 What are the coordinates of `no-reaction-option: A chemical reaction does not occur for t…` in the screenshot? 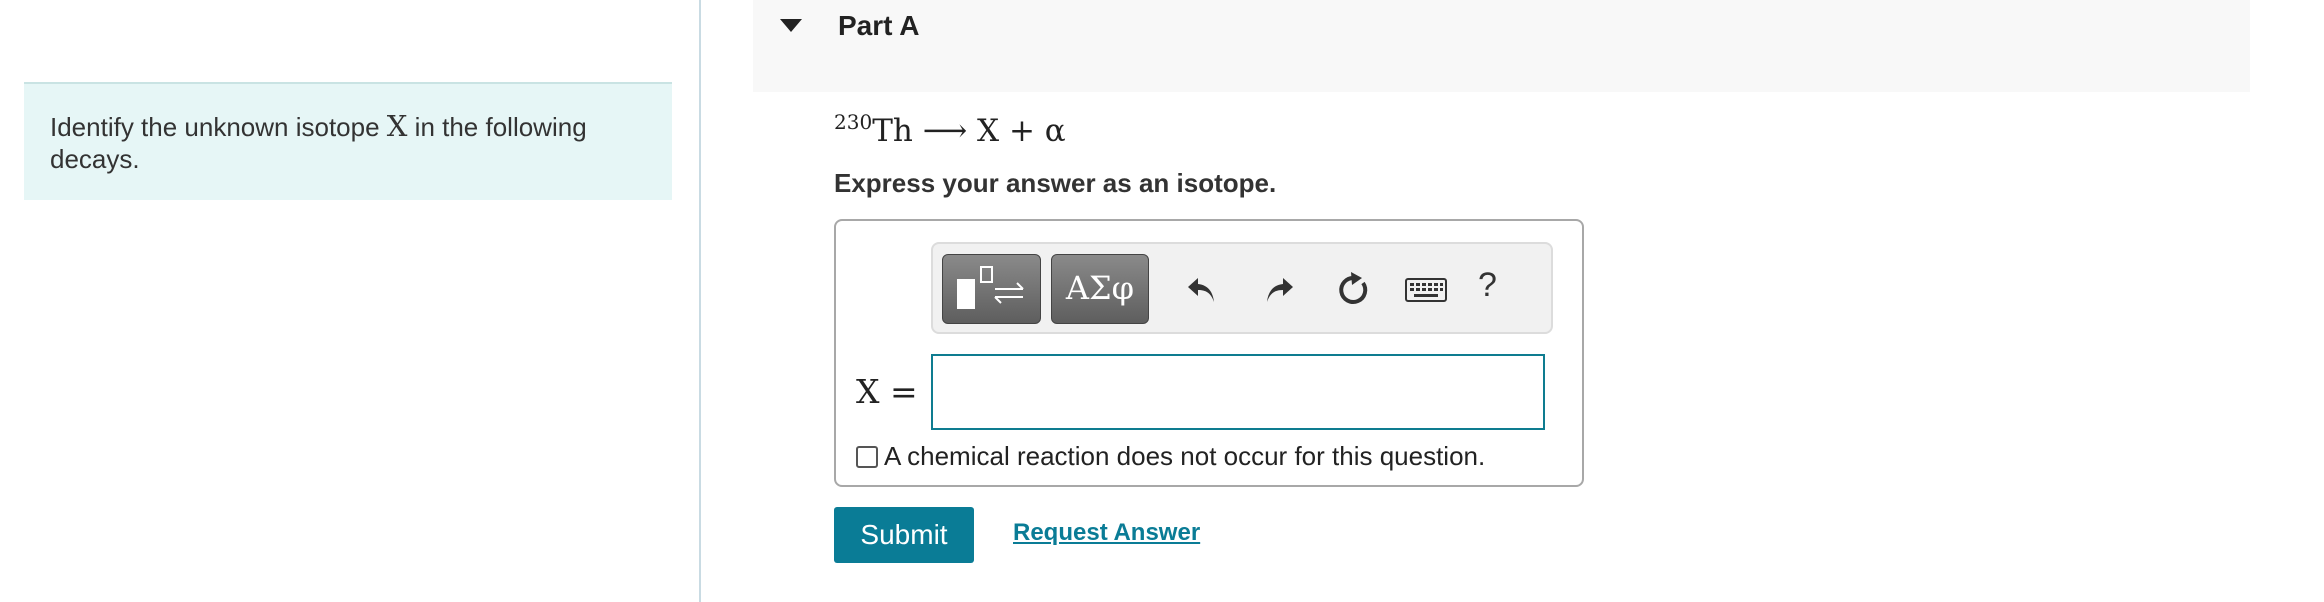 It's located at (1170, 456).